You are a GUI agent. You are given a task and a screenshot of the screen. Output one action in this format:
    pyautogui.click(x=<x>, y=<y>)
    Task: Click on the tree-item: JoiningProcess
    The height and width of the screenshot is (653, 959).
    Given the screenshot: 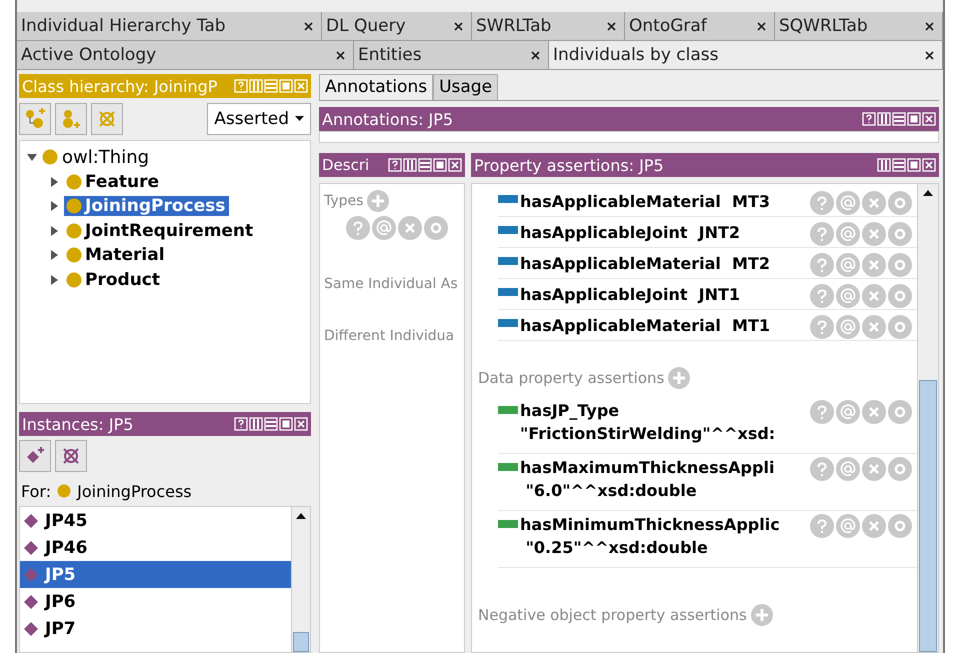 What is the action you would take?
    pyautogui.click(x=147, y=206)
    